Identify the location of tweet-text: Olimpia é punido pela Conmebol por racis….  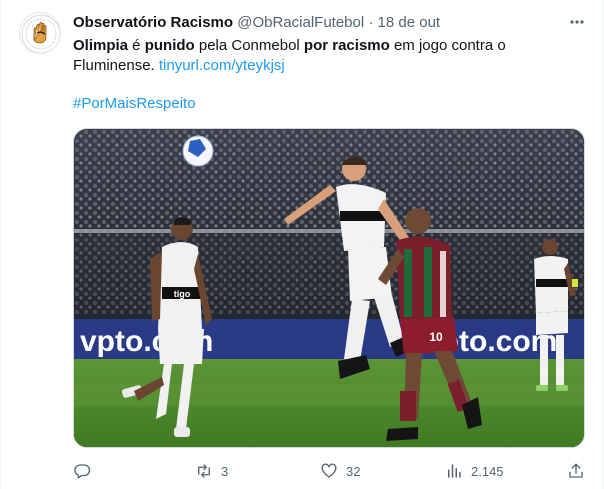
(330, 56).